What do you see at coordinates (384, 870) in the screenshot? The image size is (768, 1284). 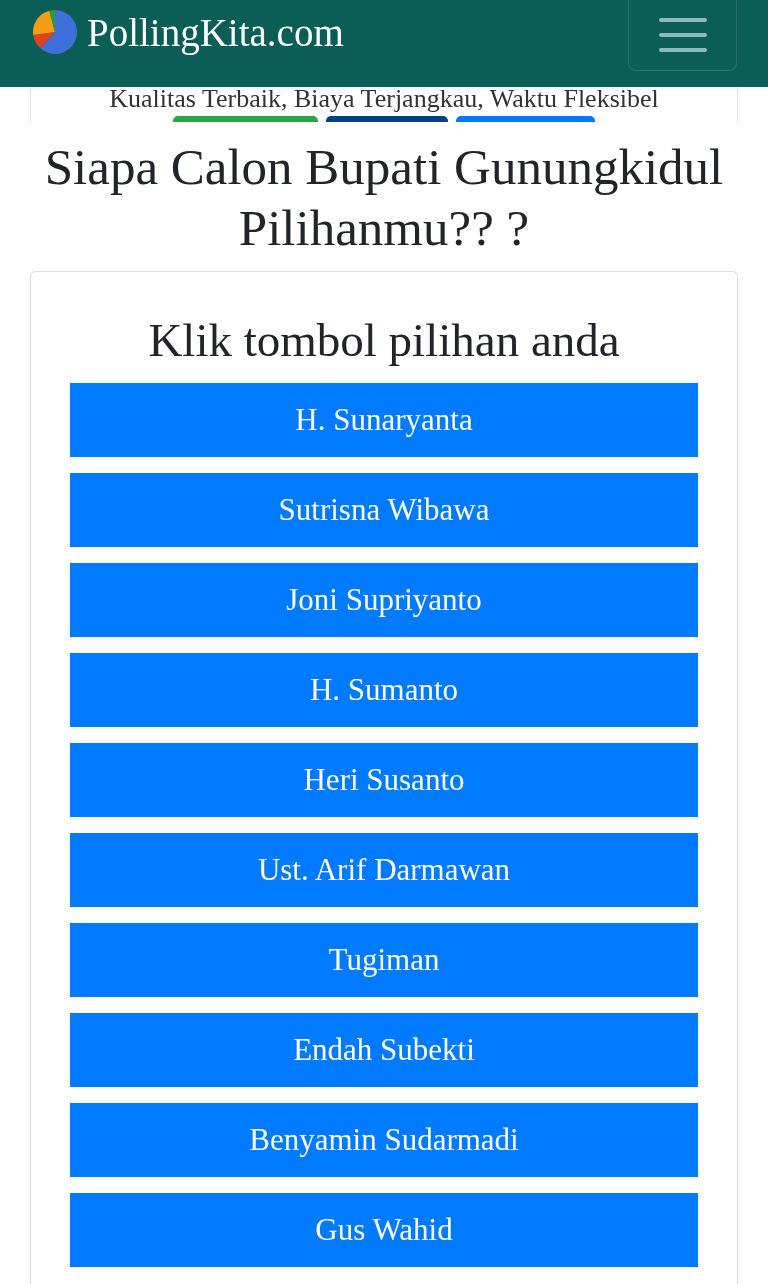 I see `candidate-button: Ust. Arif Darmawan` at bounding box center [384, 870].